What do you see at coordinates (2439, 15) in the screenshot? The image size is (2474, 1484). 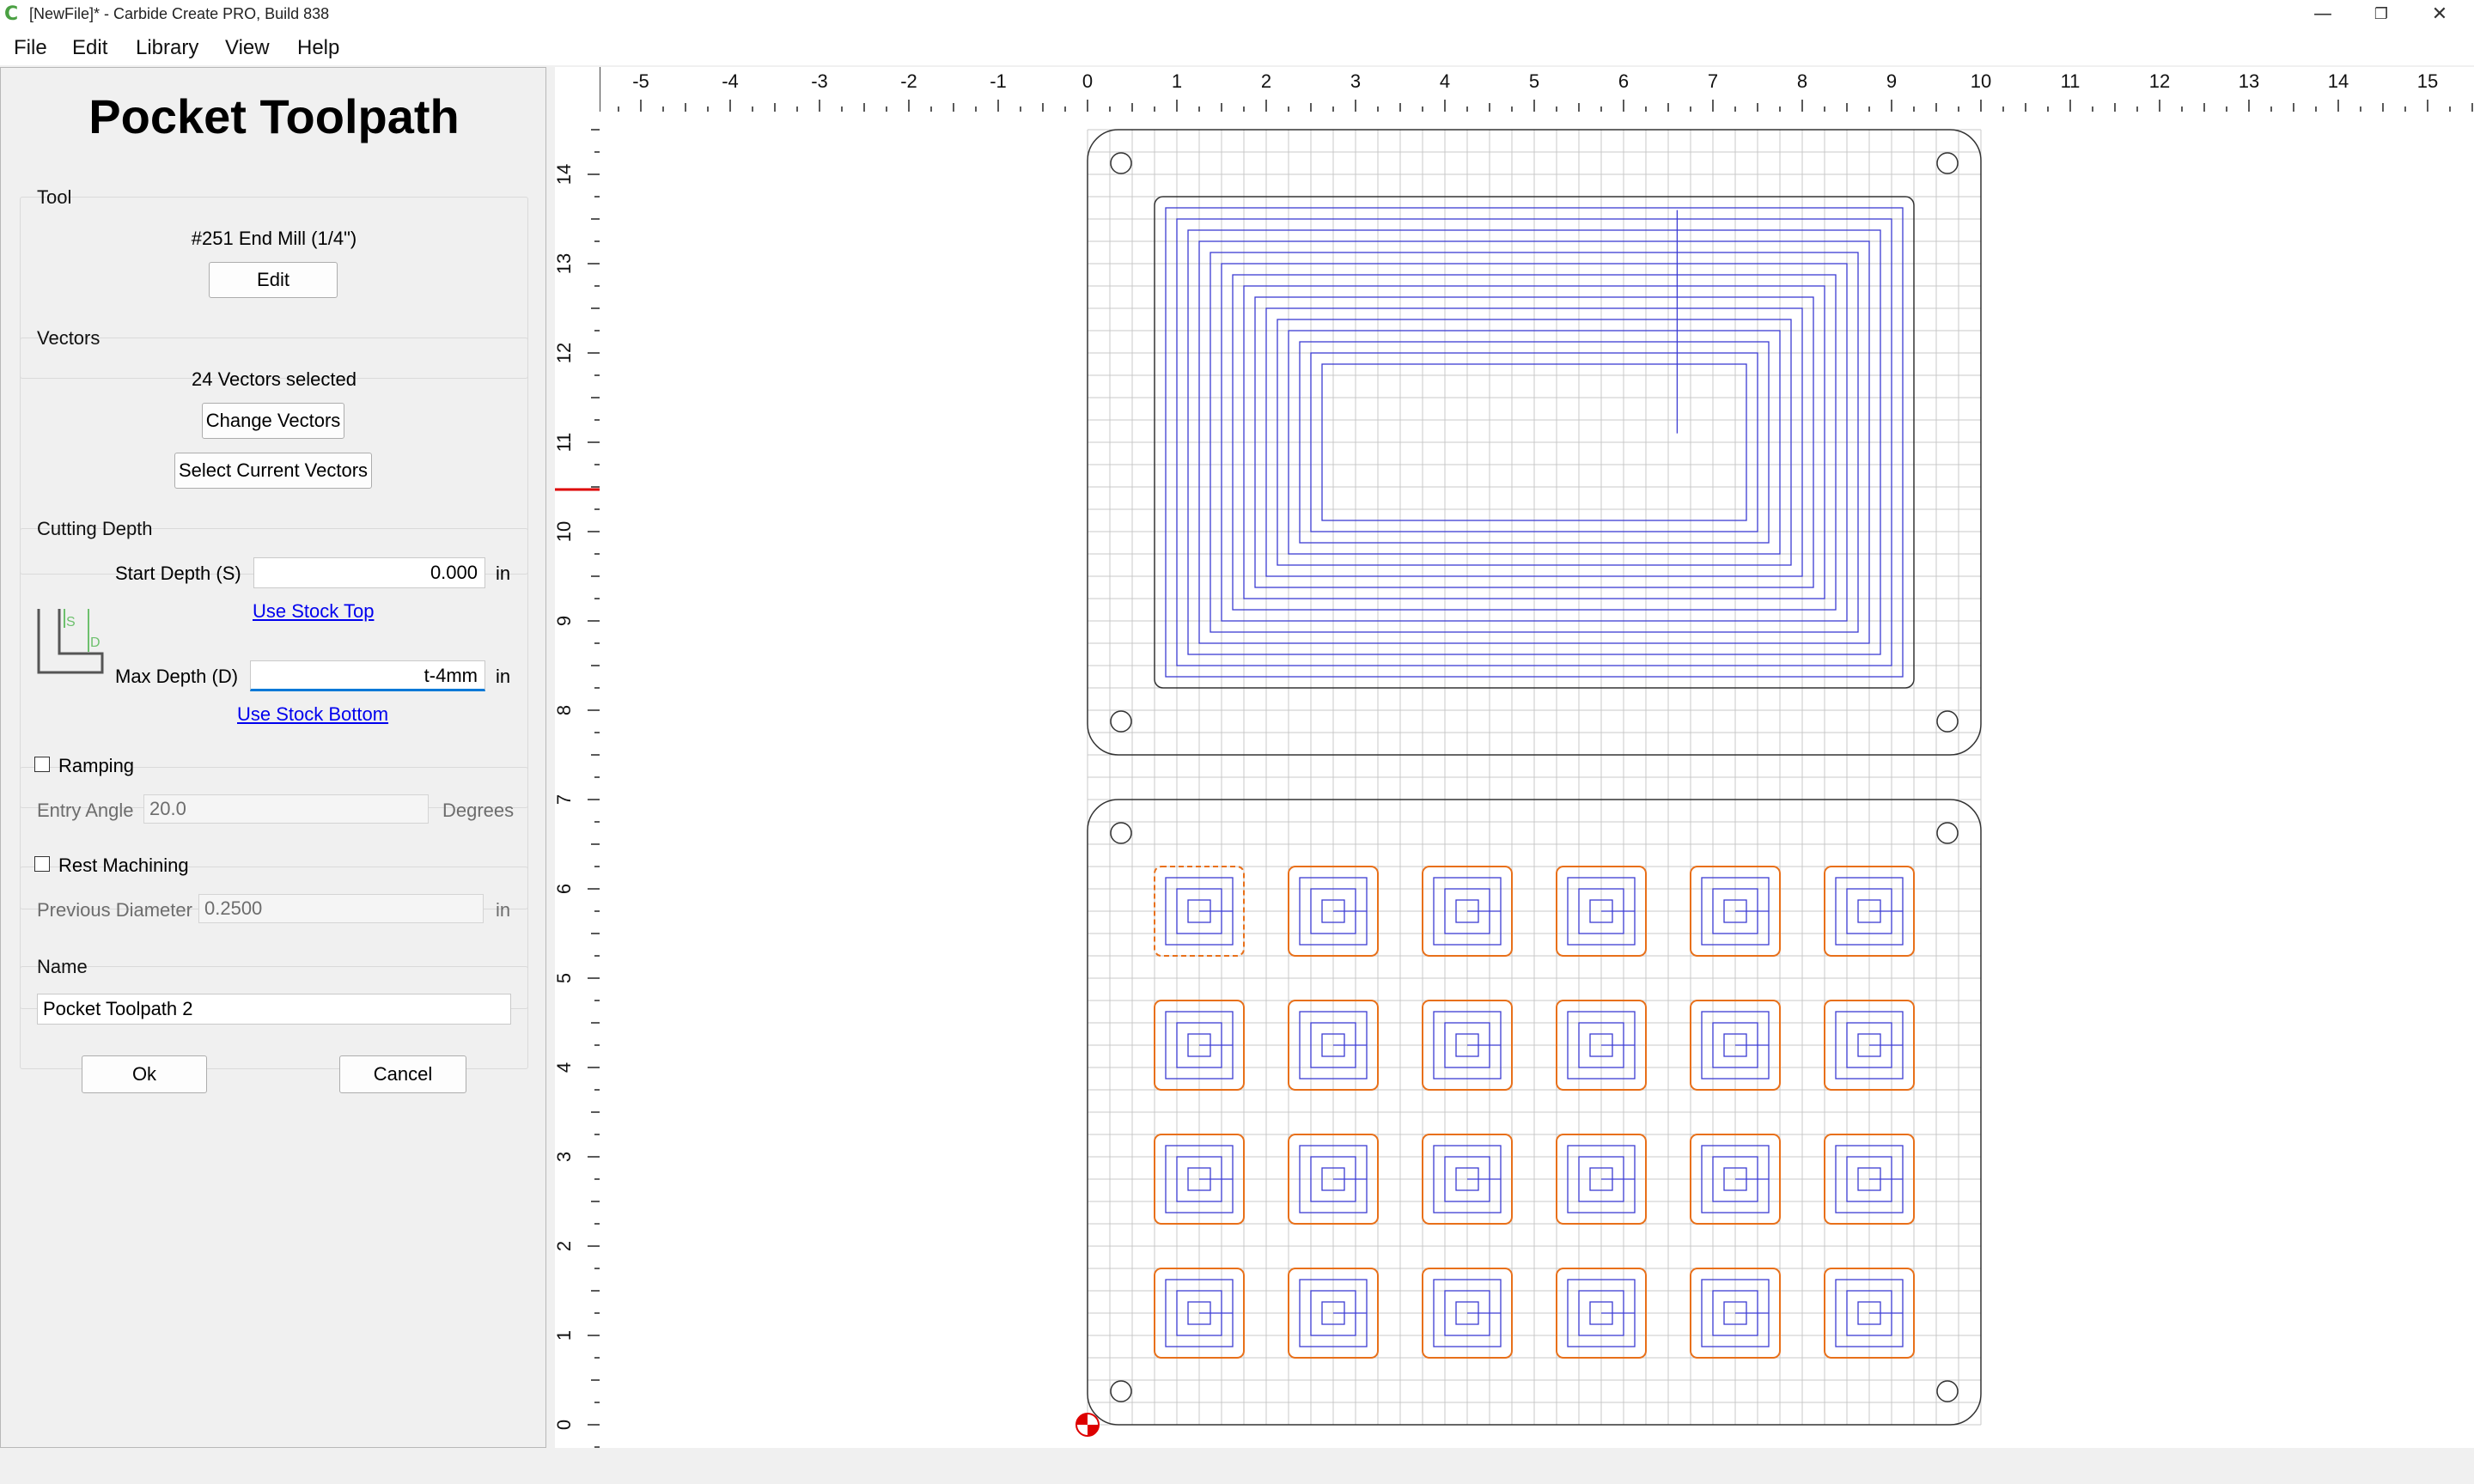 I see `close-button: ✕` at bounding box center [2439, 15].